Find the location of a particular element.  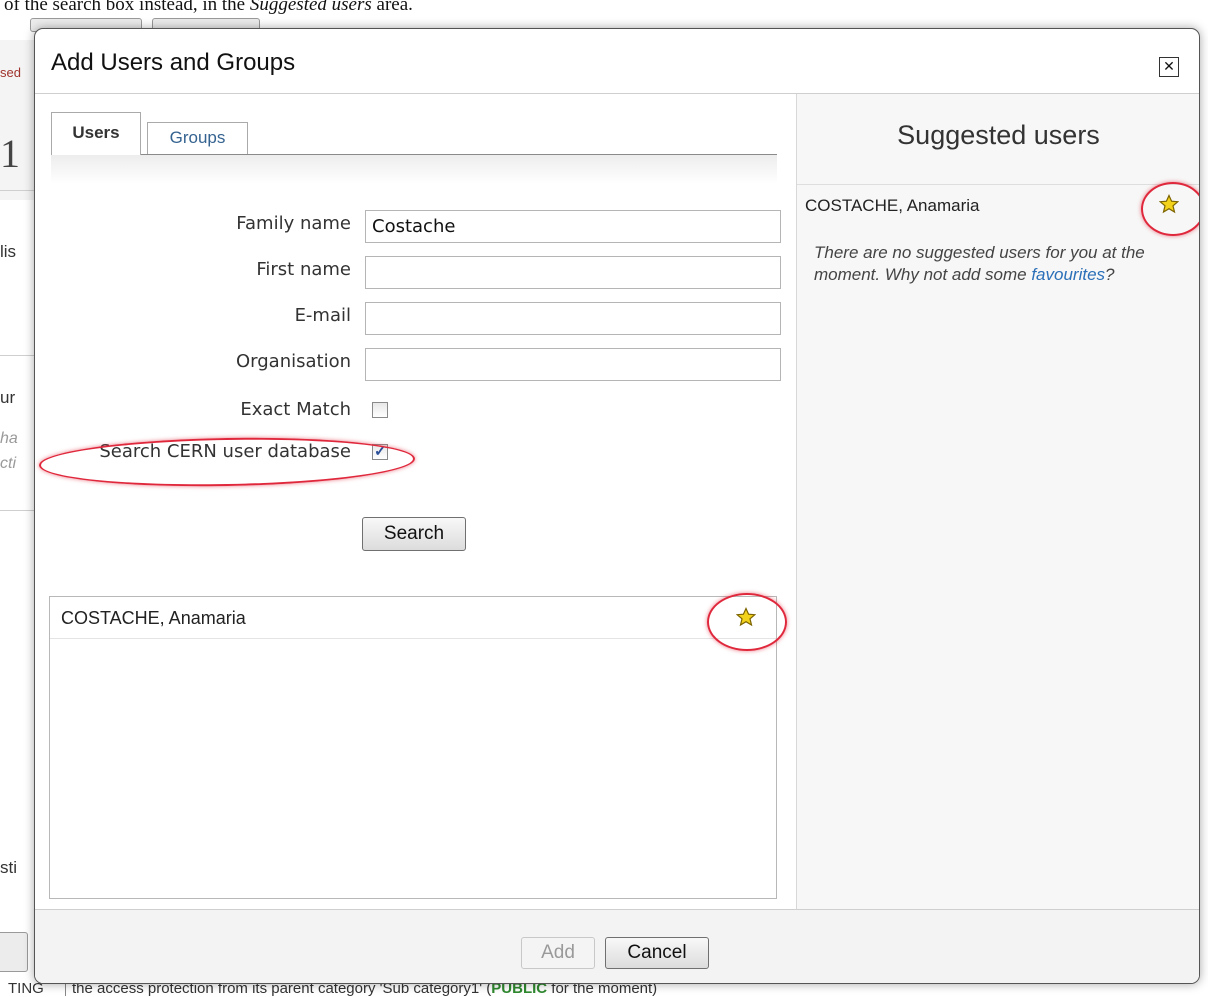

background-fragment: 1 is located at coordinates (10, 153).